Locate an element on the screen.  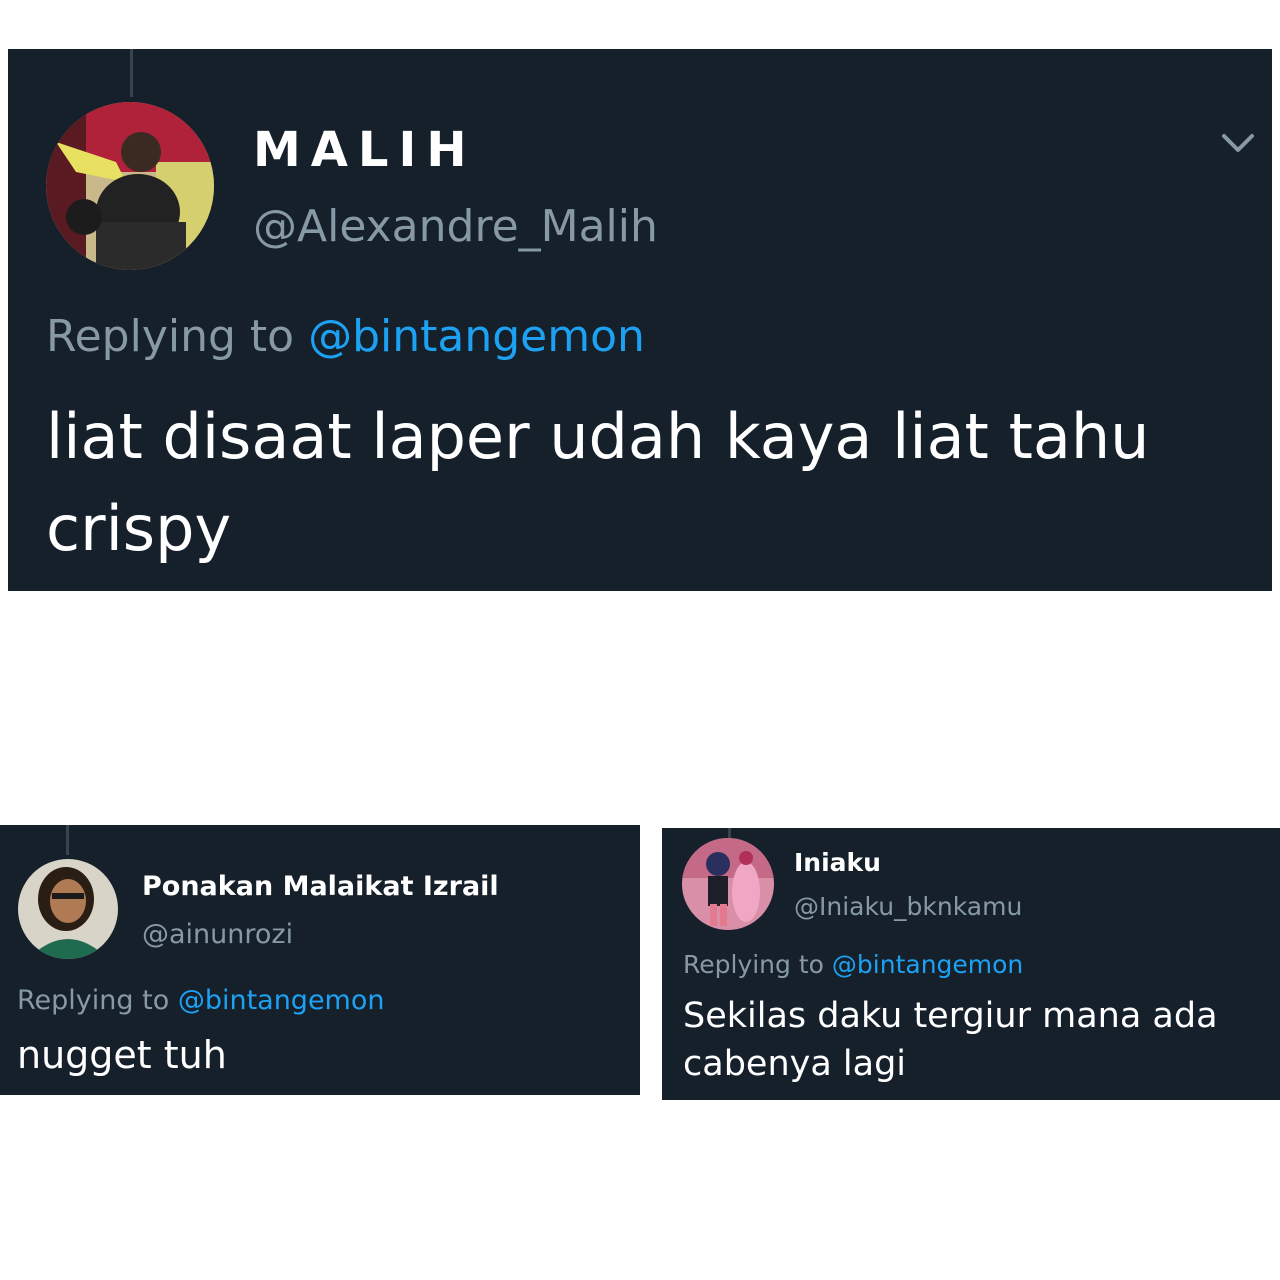
user-handle: @ainunrozi is located at coordinates (217, 934).